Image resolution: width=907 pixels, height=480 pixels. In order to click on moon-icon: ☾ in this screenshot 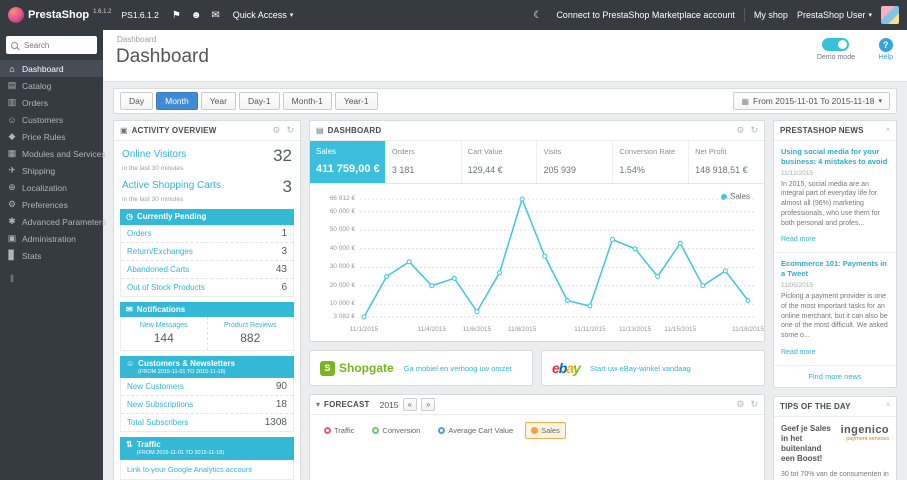, I will do `click(537, 15)`.